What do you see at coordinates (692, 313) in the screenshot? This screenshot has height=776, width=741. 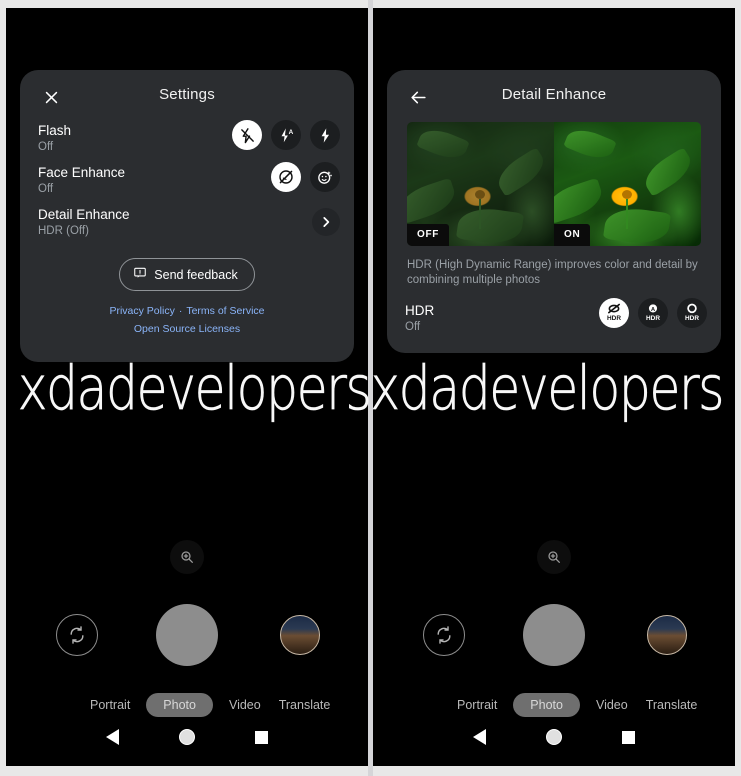 I see `hdr-on-icon: HDR` at bounding box center [692, 313].